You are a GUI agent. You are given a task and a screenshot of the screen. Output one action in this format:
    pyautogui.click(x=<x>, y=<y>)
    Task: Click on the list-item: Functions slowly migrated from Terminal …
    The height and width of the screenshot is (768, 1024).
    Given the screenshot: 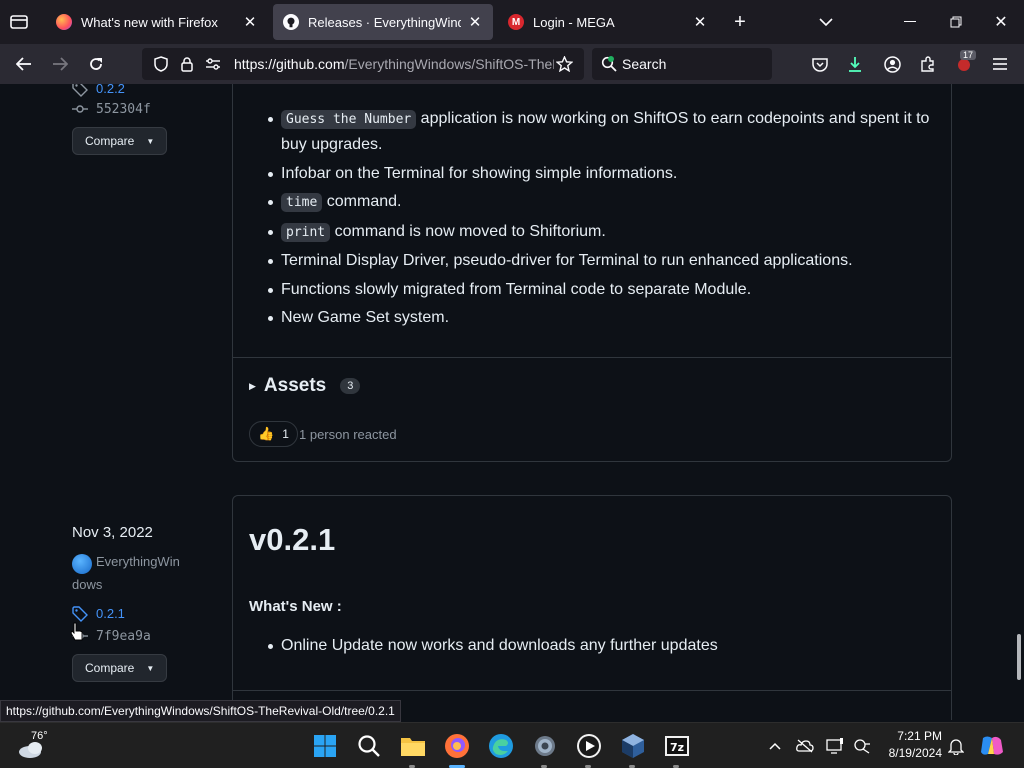 What is the action you would take?
    pyautogui.click(x=600, y=289)
    